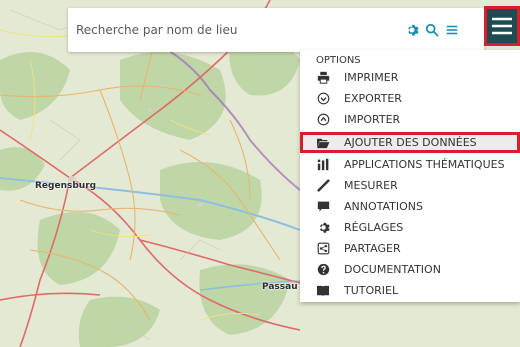  I want to click on map-label-regensburg: Regensburg, so click(66, 186).